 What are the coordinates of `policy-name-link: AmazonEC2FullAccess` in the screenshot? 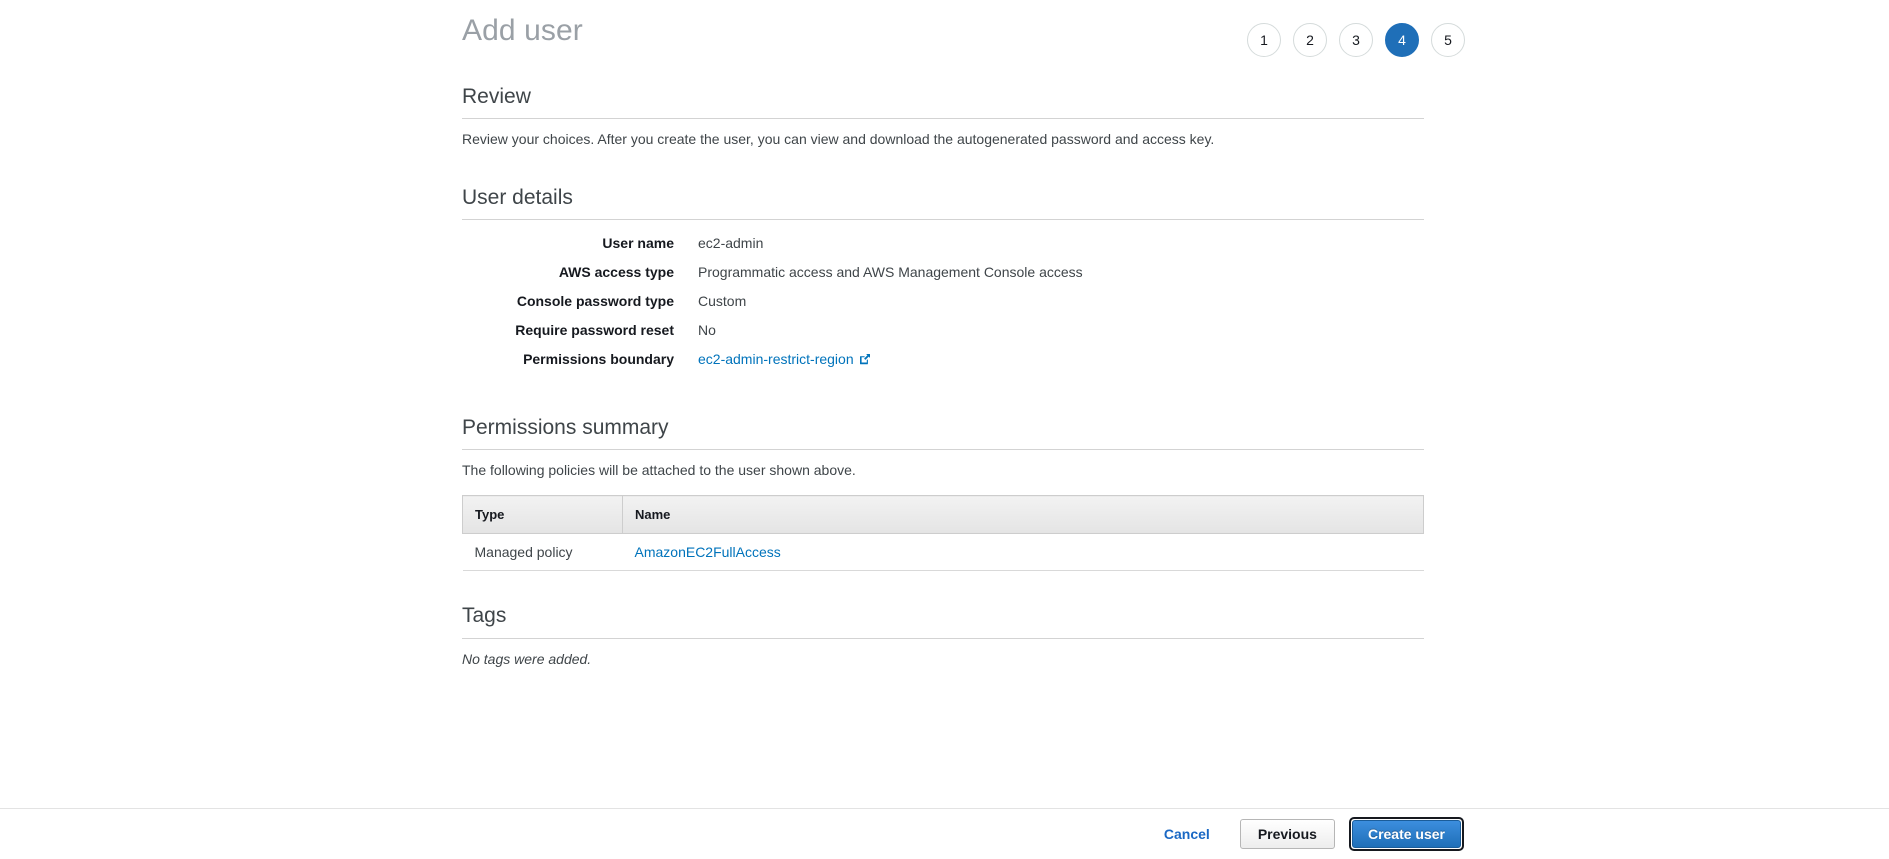 It's located at (708, 552).